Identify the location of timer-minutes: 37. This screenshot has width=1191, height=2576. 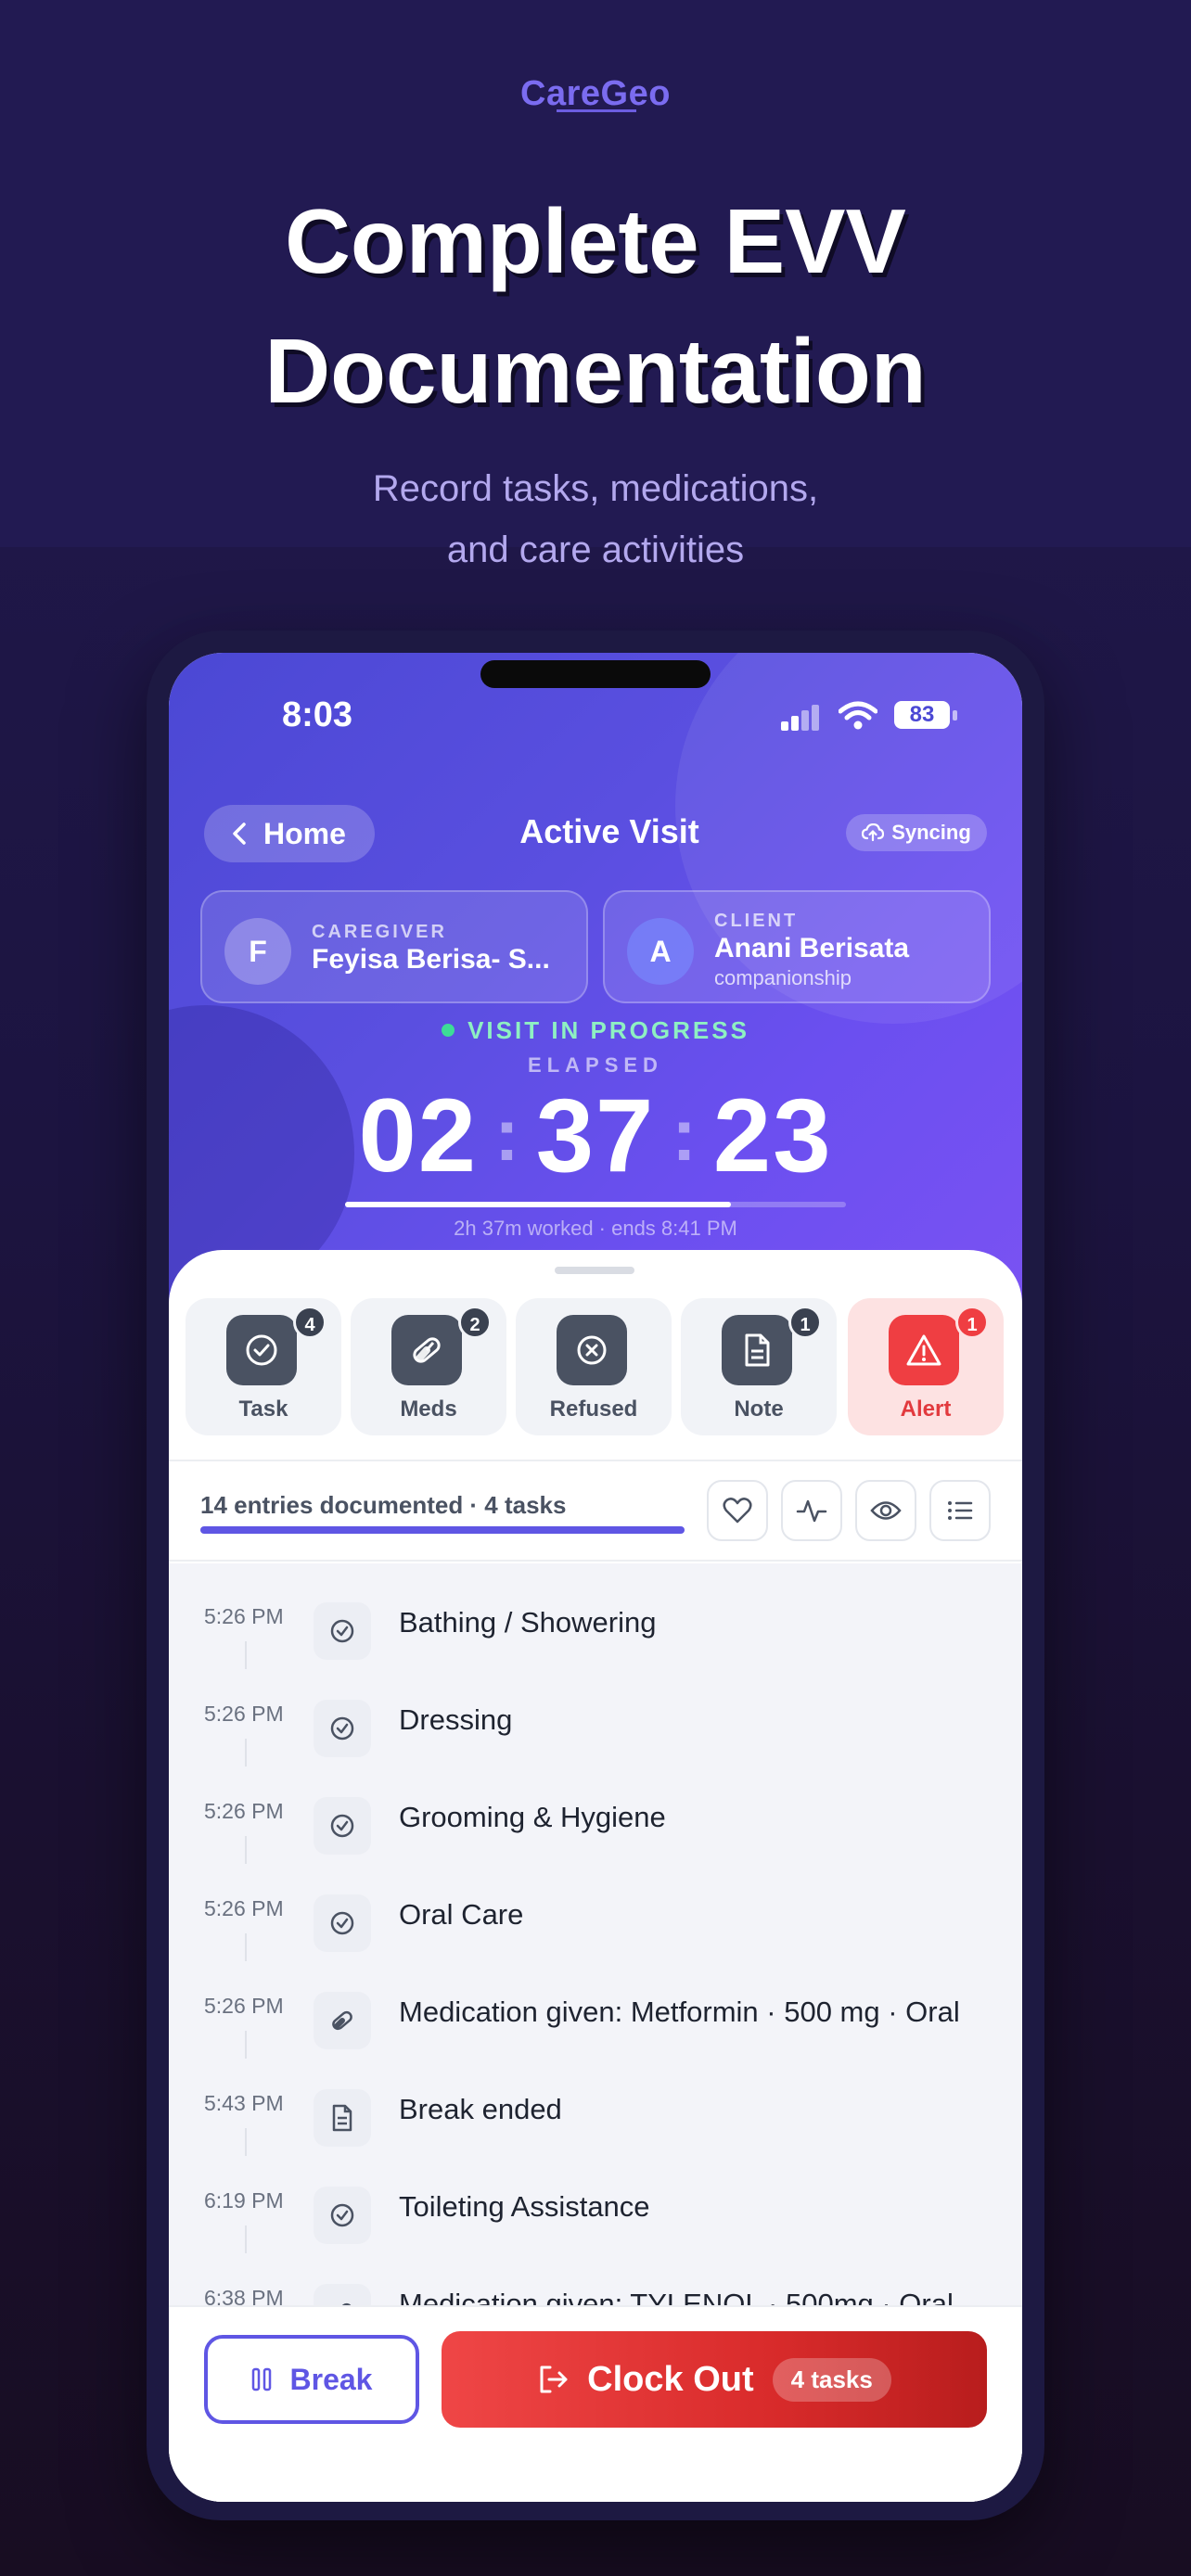
(595, 1135).